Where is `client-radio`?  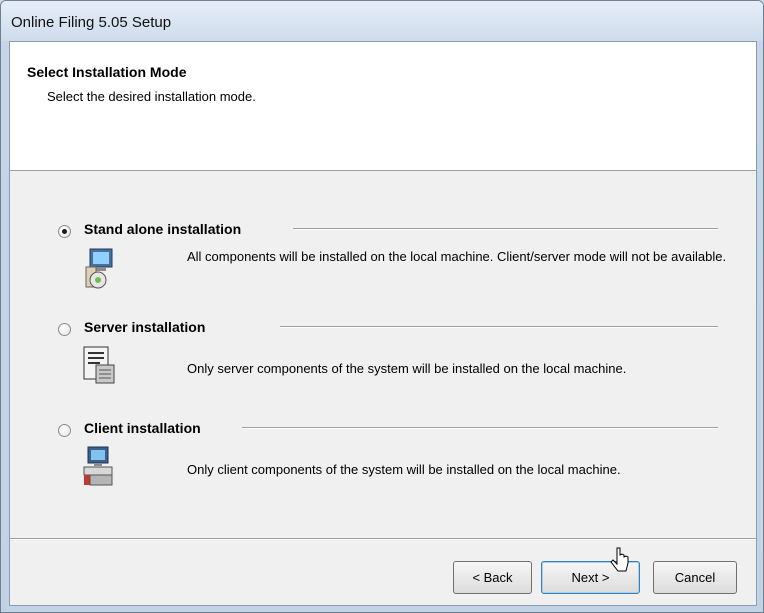
client-radio is located at coordinates (64, 430).